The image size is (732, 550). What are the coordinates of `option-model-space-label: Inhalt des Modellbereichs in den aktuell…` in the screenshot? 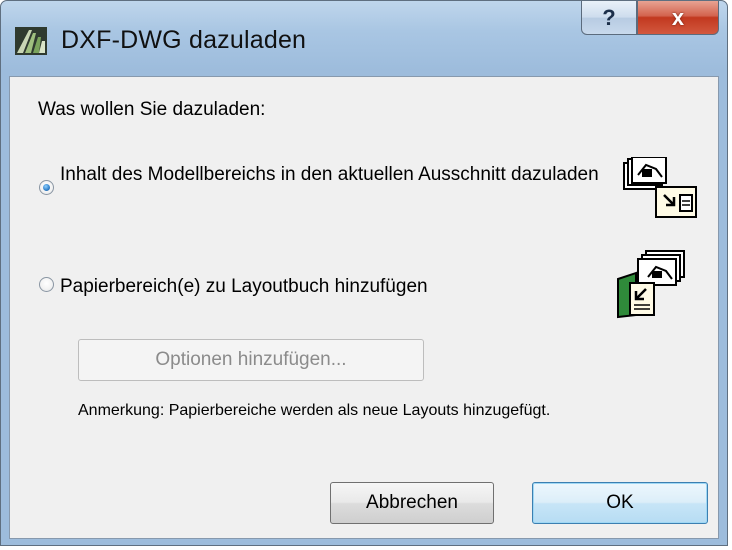 It's located at (330, 174).